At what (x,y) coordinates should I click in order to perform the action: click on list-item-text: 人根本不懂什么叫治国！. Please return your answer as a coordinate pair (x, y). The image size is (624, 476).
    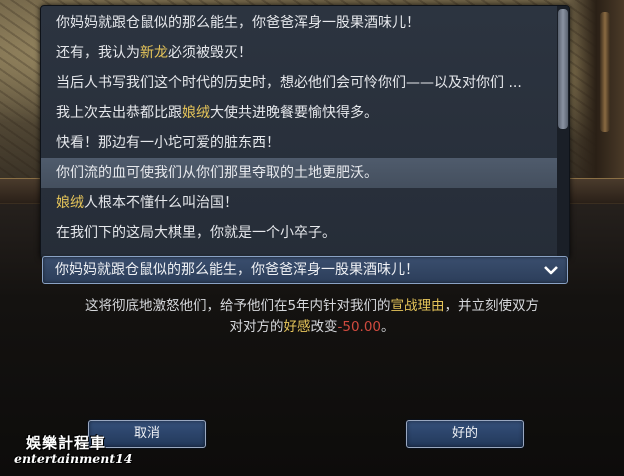
    Looking at the image, I should click on (161, 203).